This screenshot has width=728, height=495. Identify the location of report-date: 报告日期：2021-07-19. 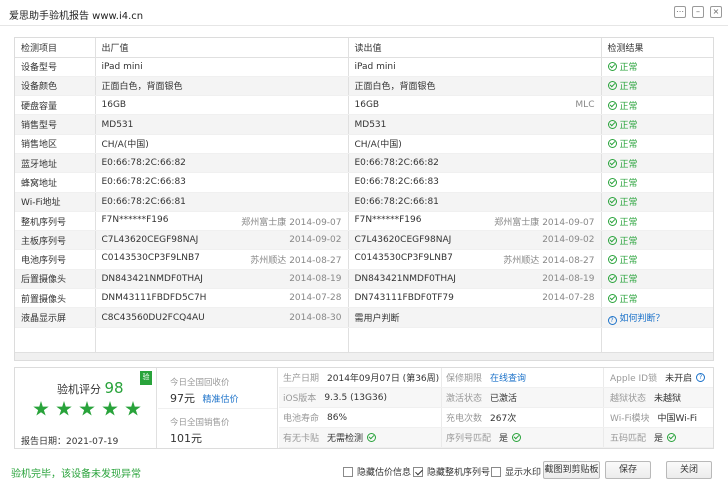
(70, 442).